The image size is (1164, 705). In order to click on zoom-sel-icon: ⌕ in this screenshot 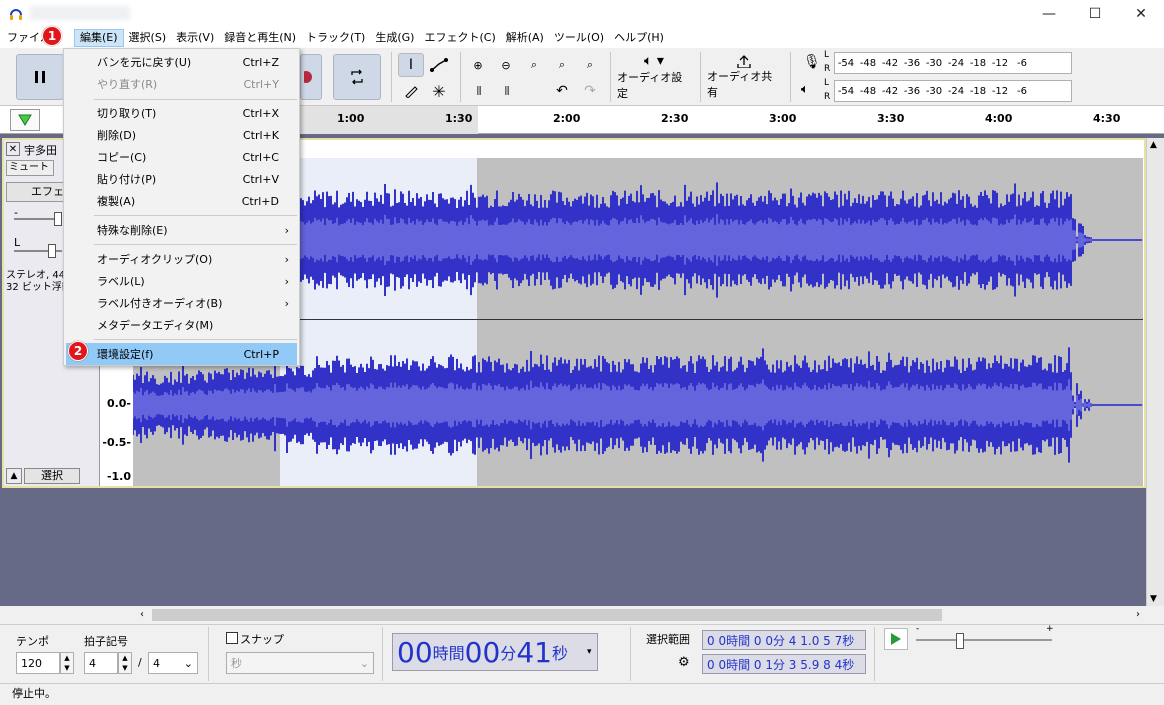, I will do `click(534, 64)`.